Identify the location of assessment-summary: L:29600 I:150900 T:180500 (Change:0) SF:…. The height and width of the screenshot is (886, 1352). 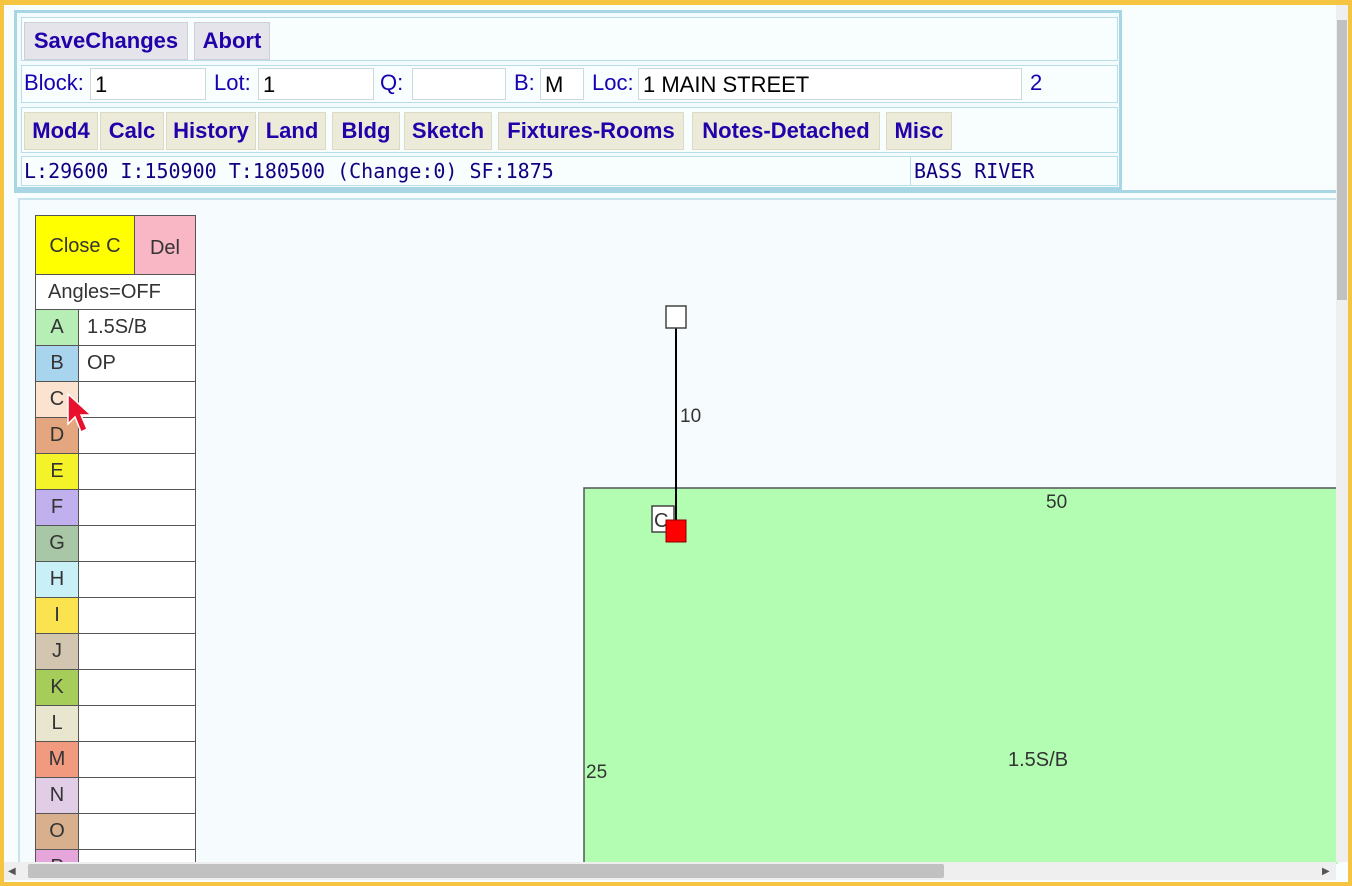
(466, 171).